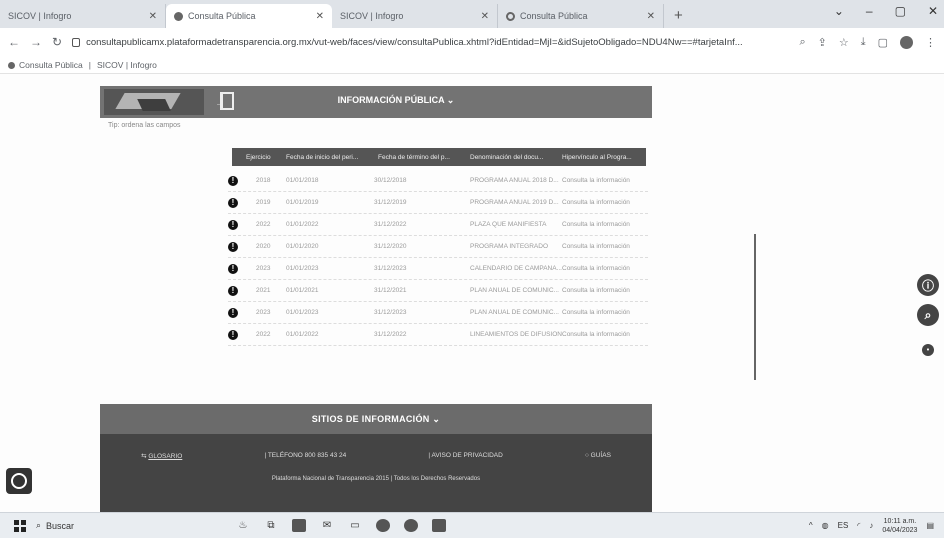 The image size is (944, 538). I want to click on footer-link-glosario: ⇆ GLOSARIO, so click(161, 456).